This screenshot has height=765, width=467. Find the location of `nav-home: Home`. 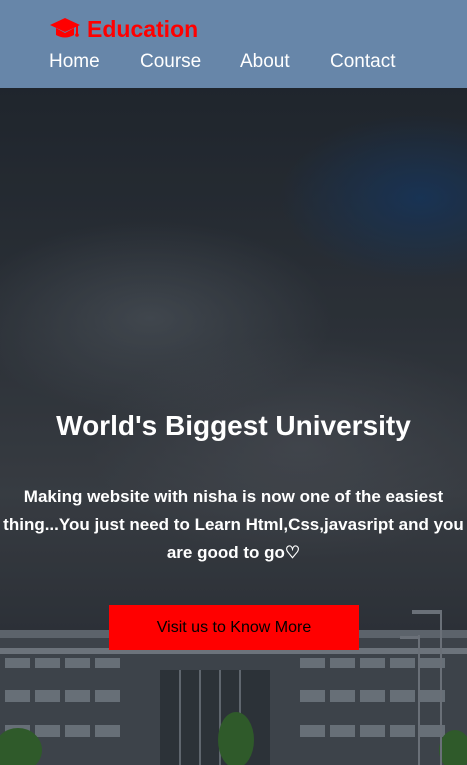

nav-home: Home is located at coordinates (74, 62).